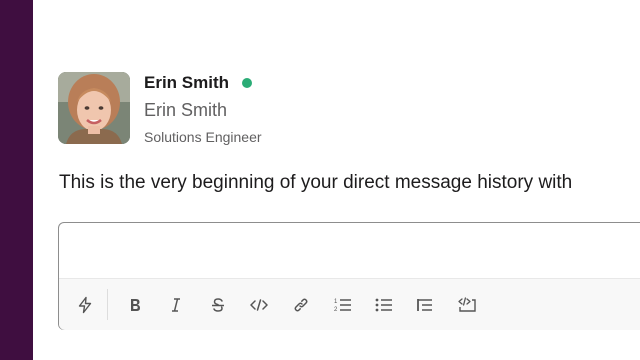 The width and height of the screenshot is (640, 360). What do you see at coordinates (176, 305) in the screenshot?
I see `italic-icon` at bounding box center [176, 305].